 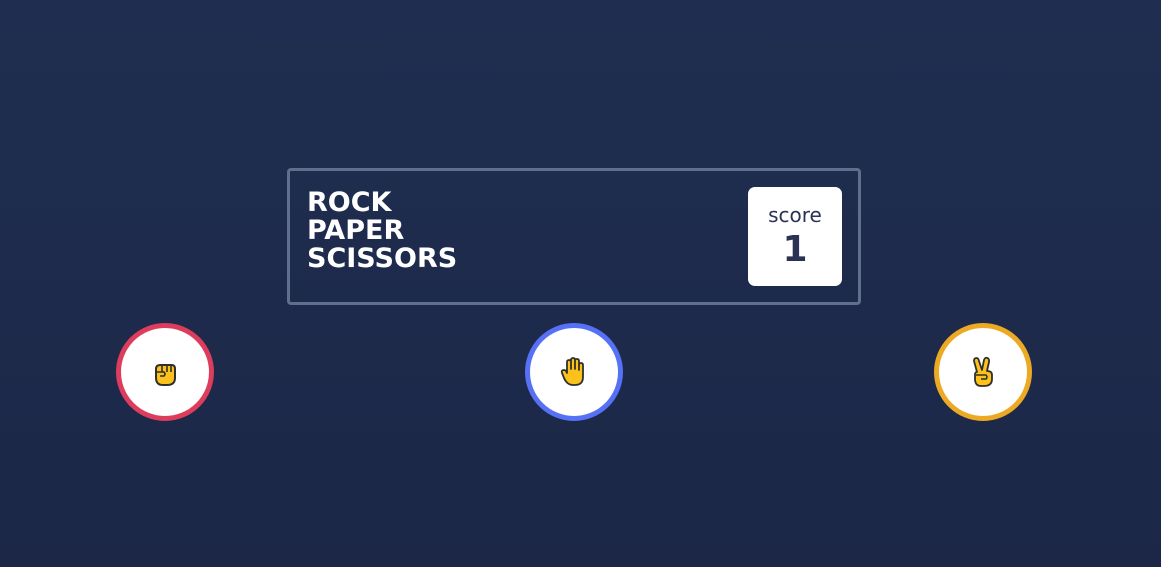 I want to click on score-value: 1, so click(x=795, y=249).